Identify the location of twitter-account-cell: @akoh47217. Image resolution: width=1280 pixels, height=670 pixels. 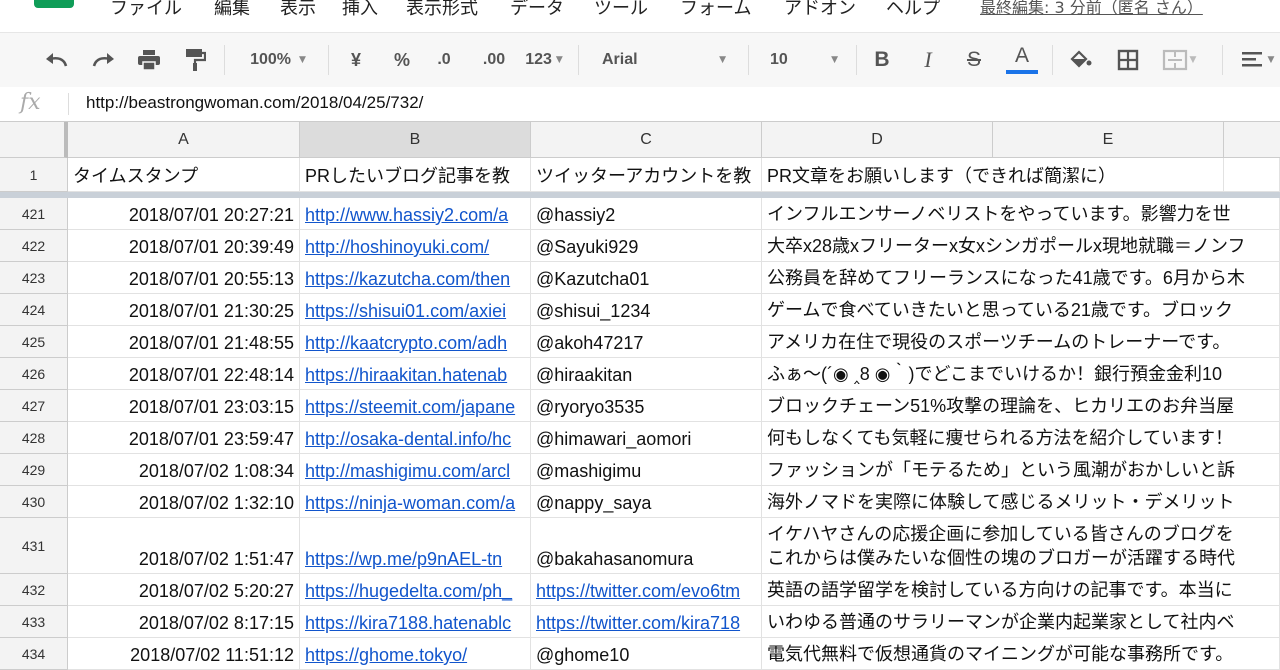
(646, 342).